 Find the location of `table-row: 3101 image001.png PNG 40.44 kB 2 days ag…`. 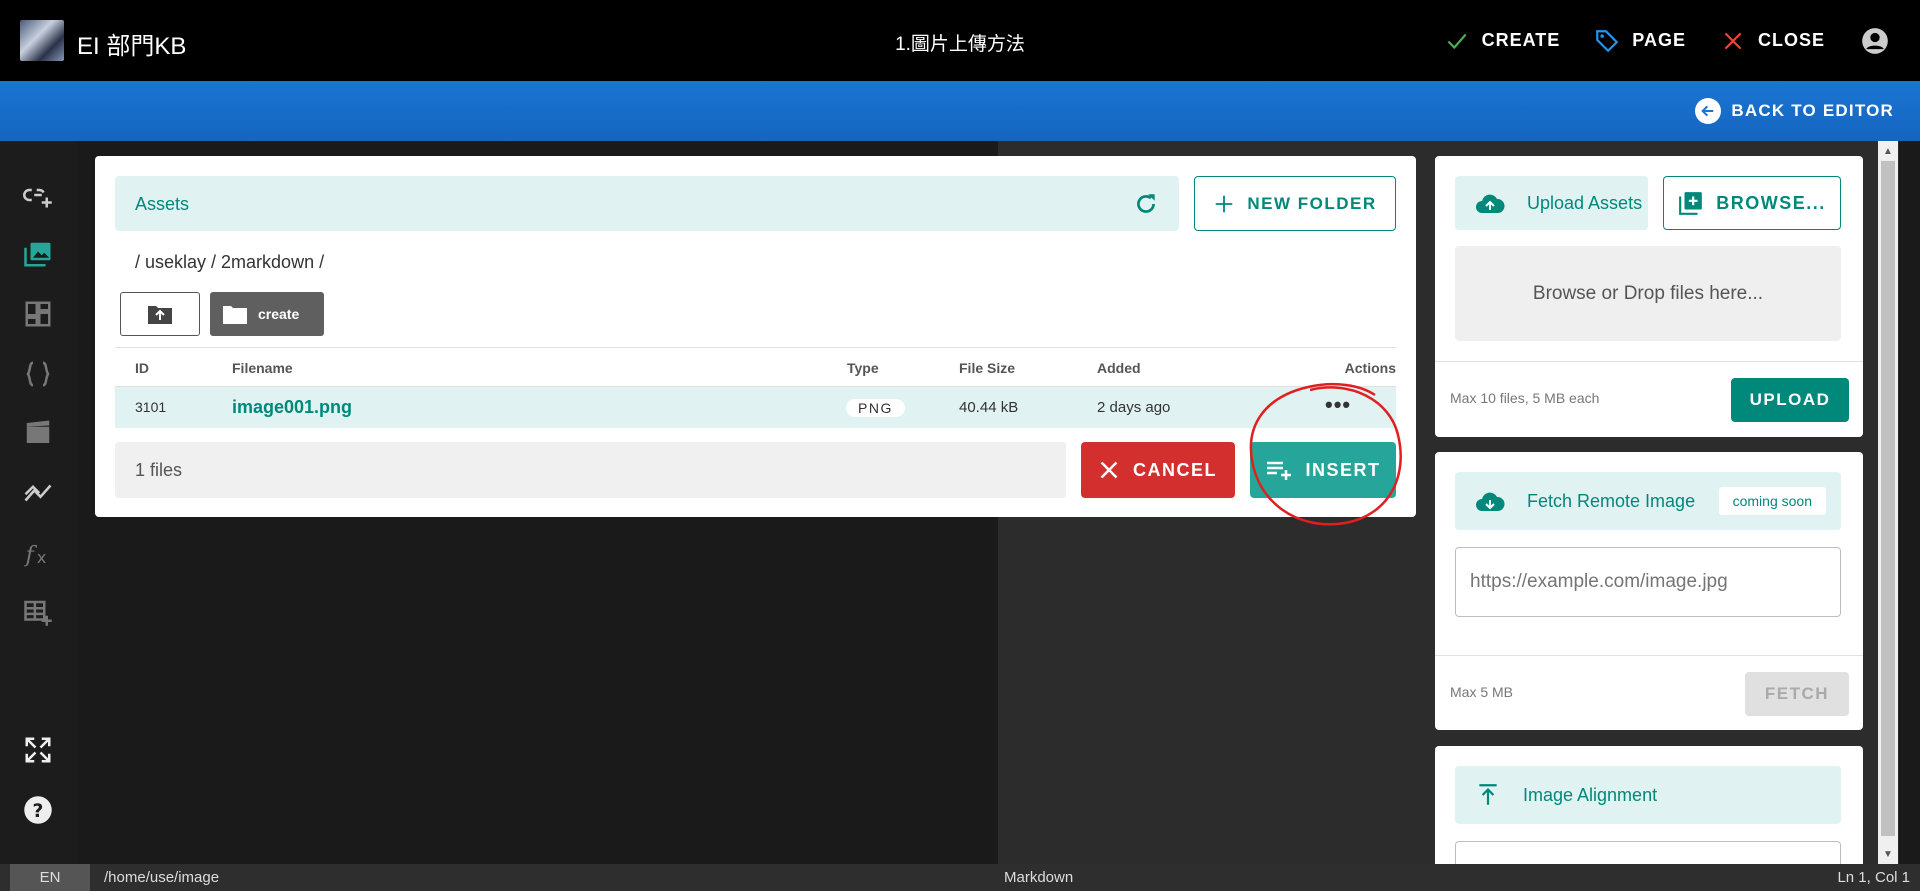

table-row: 3101 image001.png PNG 40.44 kB 2 days ag… is located at coordinates (755, 407).